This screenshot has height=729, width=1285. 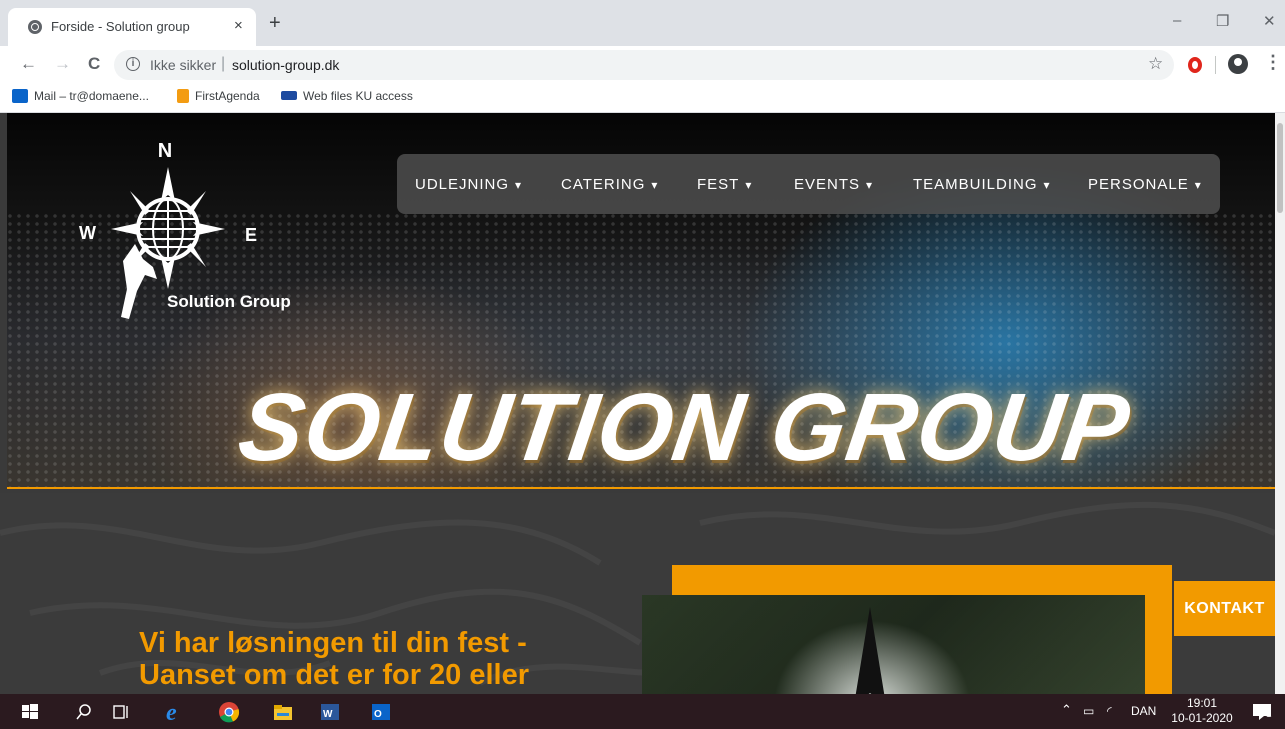 I want to click on profile-icon, so click(x=1238, y=64).